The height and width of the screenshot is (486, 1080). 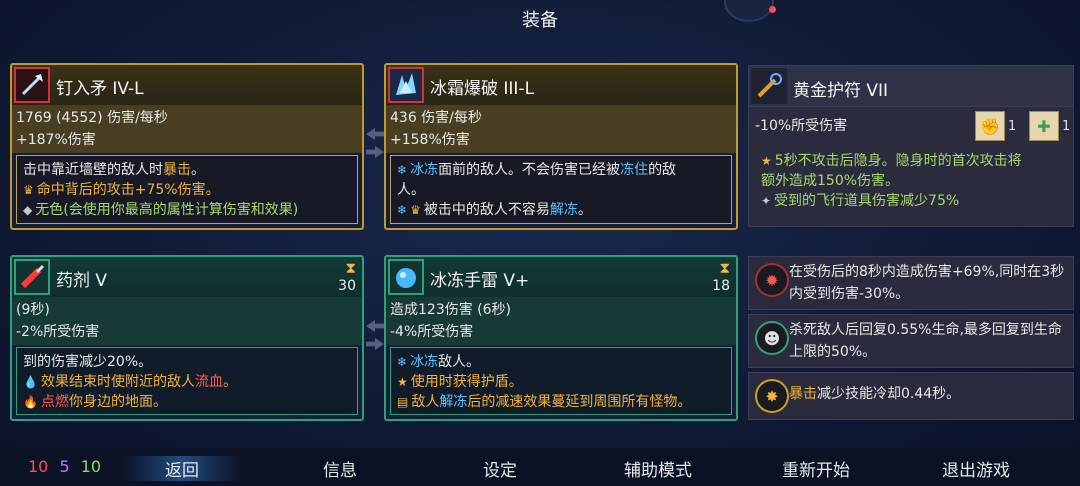 What do you see at coordinates (117, 402) in the screenshot?
I see `affix-text: 你身边的地面。` at bounding box center [117, 402].